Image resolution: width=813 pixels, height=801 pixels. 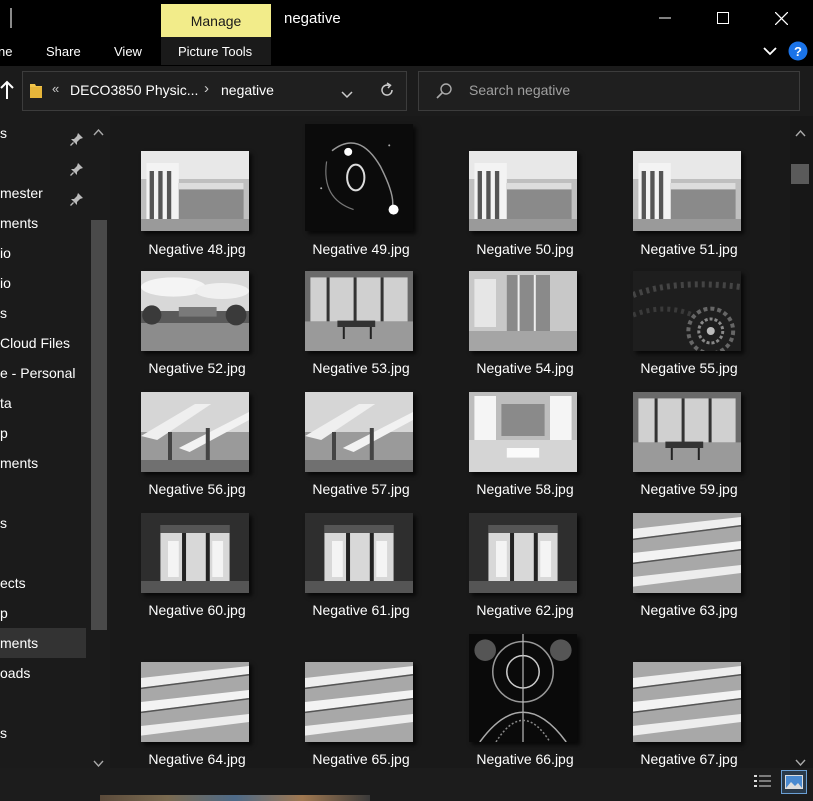 What do you see at coordinates (63, 51) in the screenshot?
I see `tab-share: Share` at bounding box center [63, 51].